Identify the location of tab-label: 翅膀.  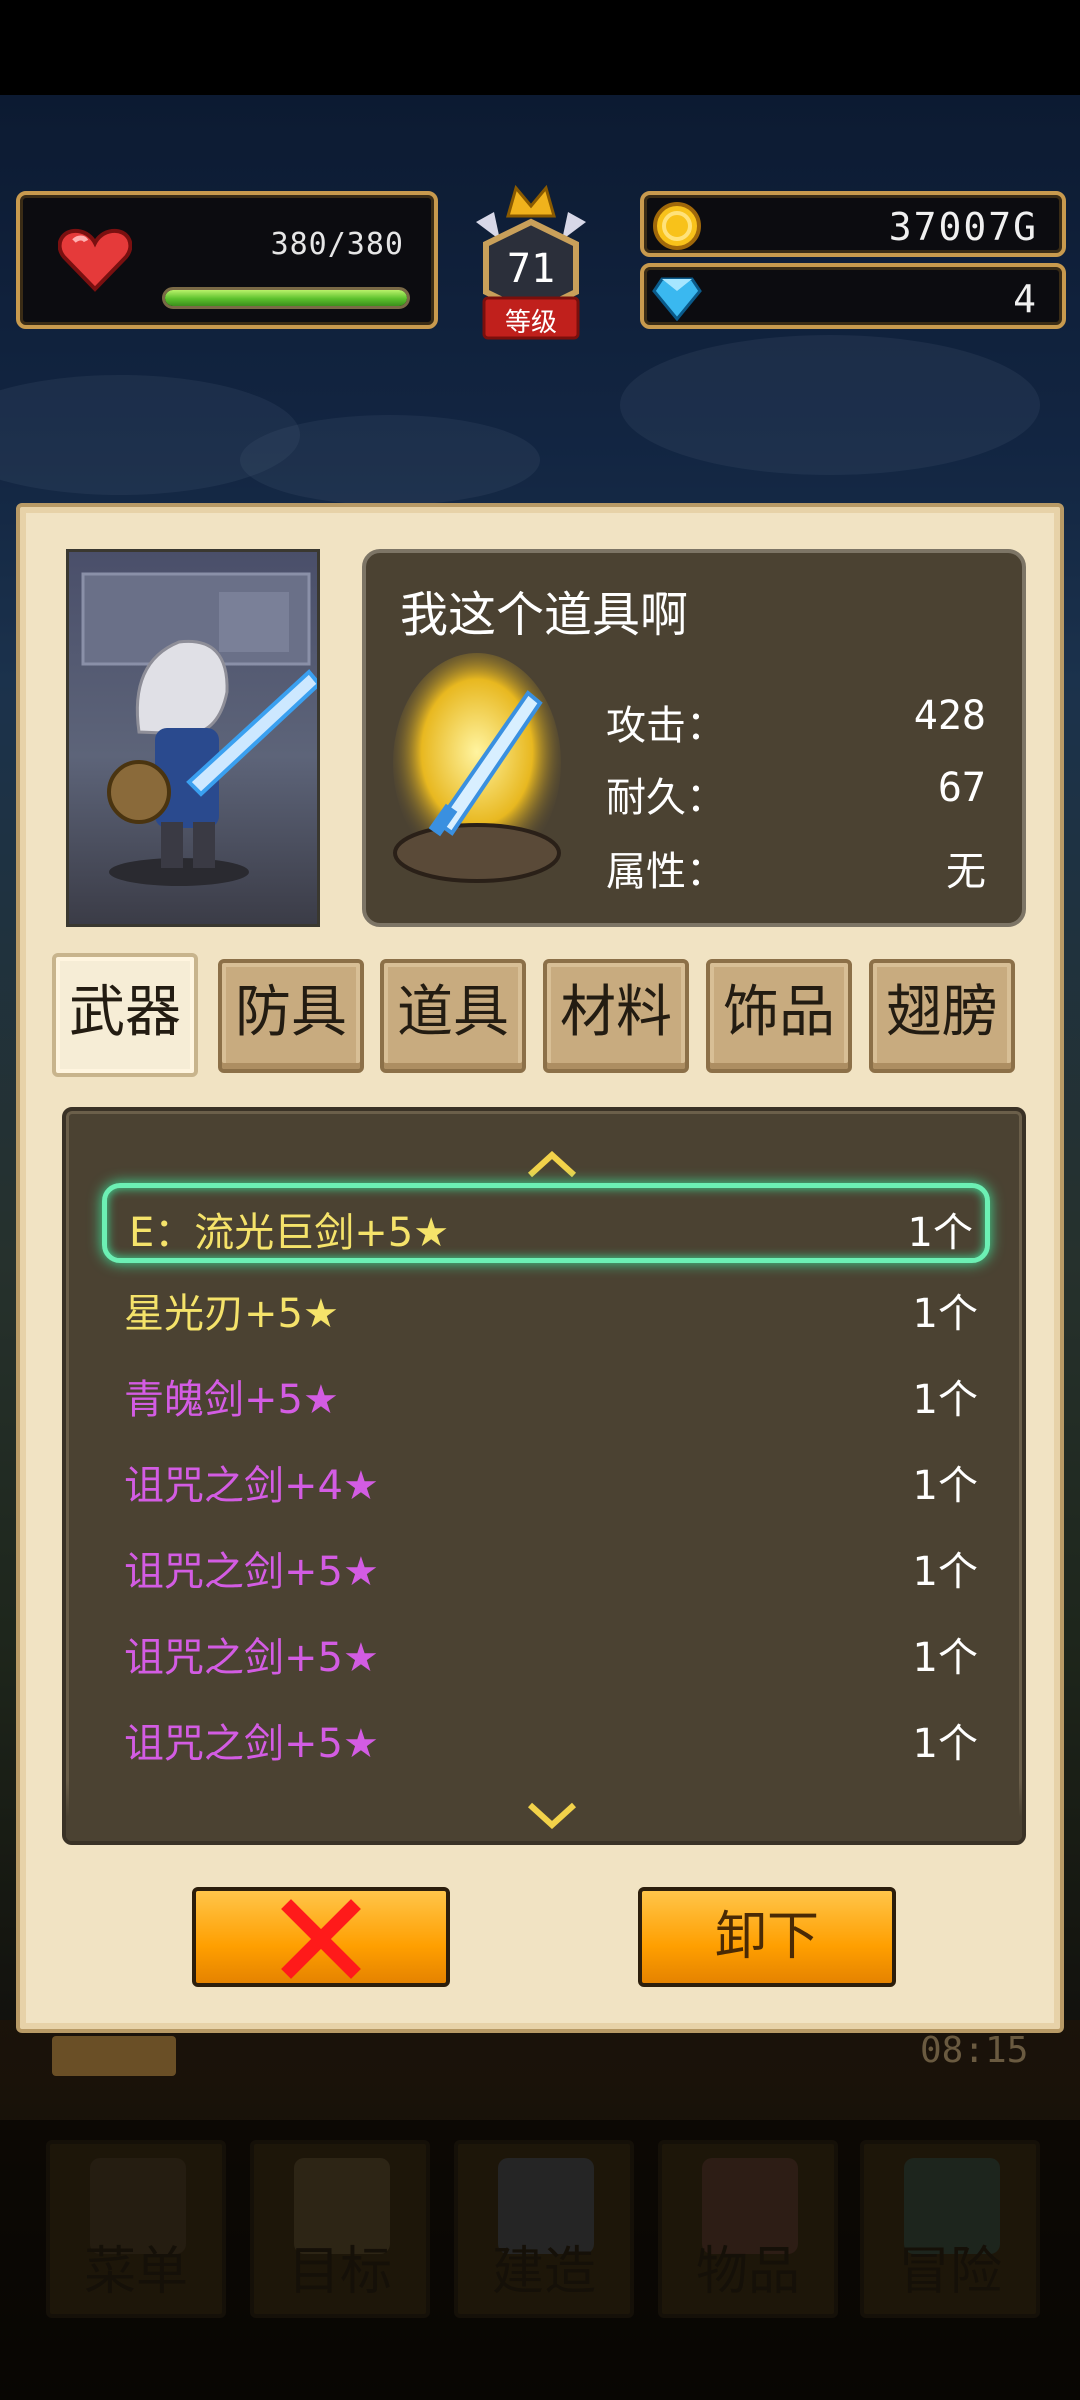
(942, 1012).